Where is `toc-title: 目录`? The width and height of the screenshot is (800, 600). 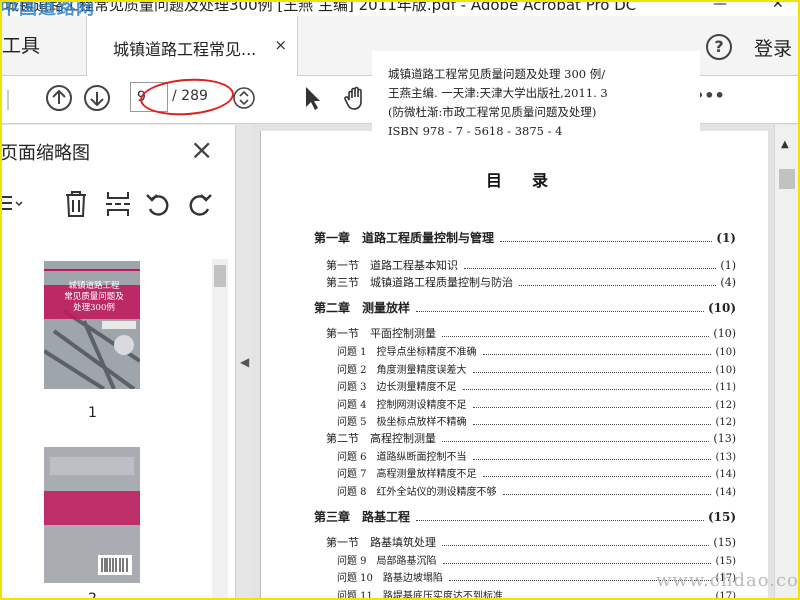
toc-title: 目录 is located at coordinates (532, 180).